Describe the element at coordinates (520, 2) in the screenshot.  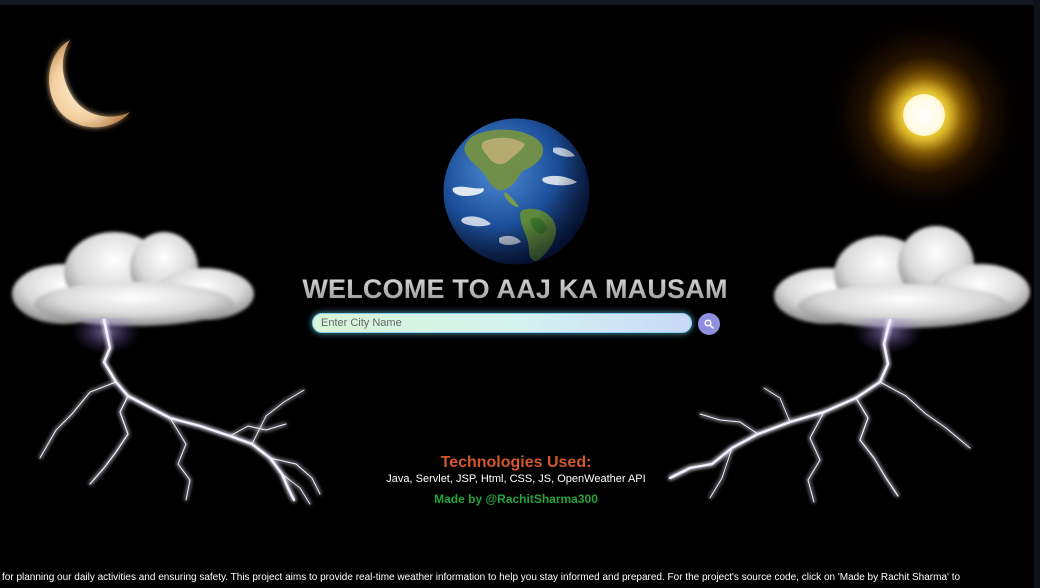
I see `browser-top-strip` at that location.